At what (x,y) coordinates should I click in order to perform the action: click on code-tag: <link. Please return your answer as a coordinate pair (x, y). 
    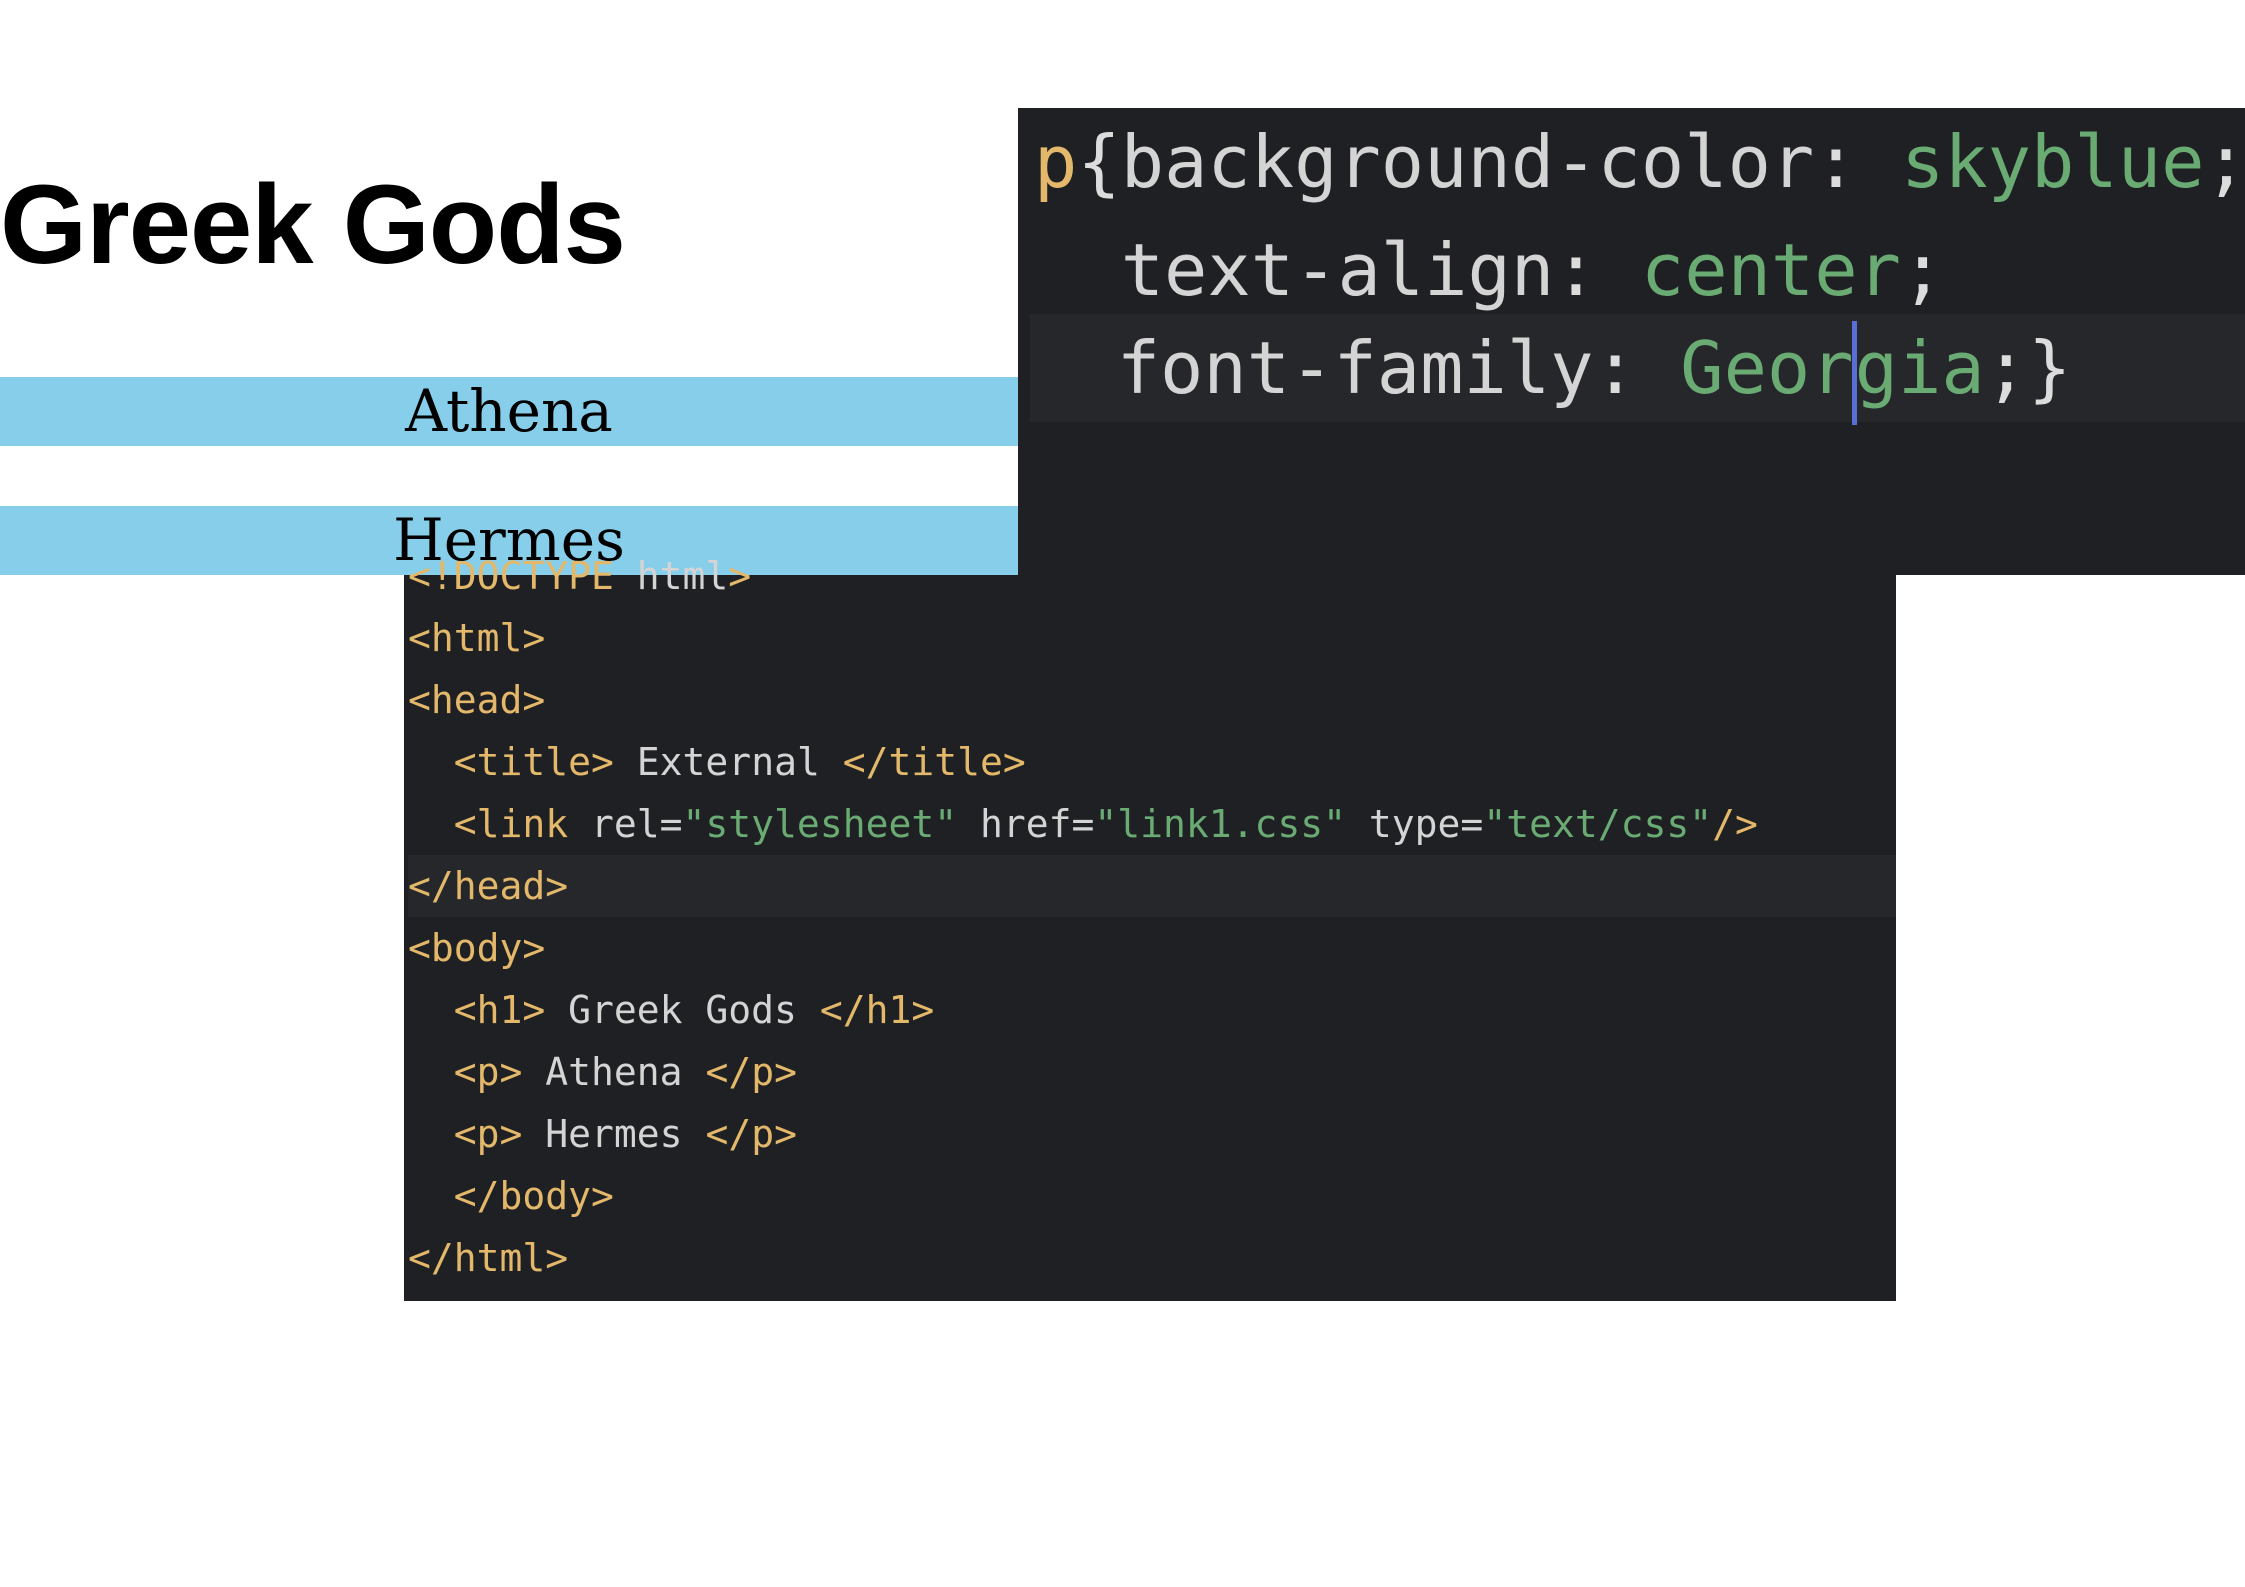
    Looking at the image, I should click on (511, 824).